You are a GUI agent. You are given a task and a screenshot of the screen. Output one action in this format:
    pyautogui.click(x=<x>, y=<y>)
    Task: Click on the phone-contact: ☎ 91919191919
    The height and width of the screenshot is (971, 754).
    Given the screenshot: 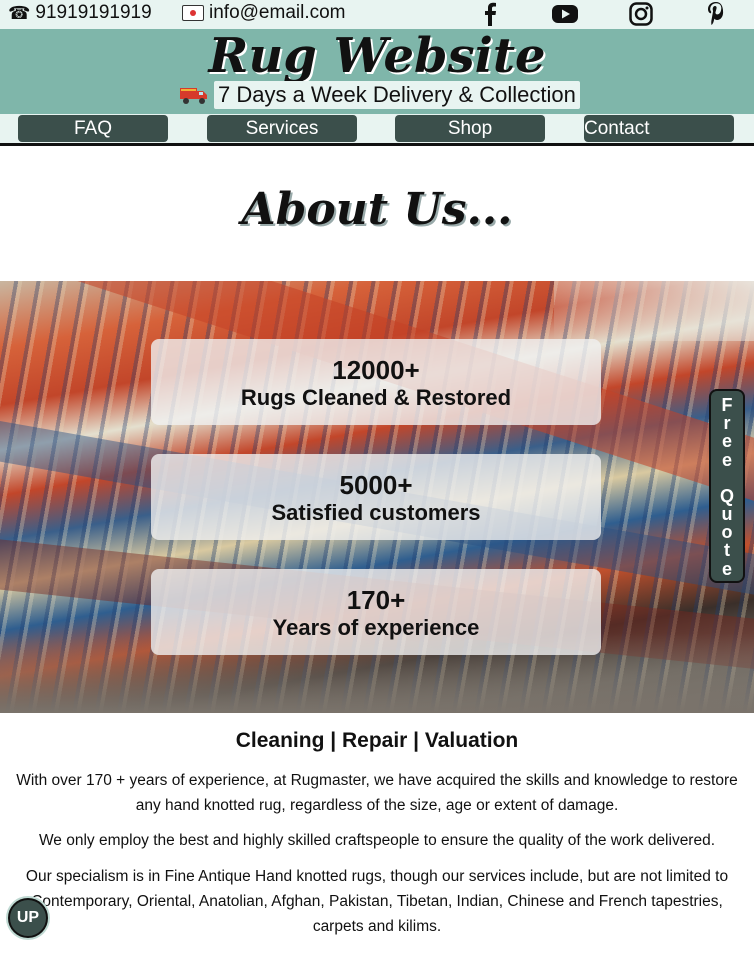 What is the action you would take?
    pyautogui.click(x=80, y=13)
    